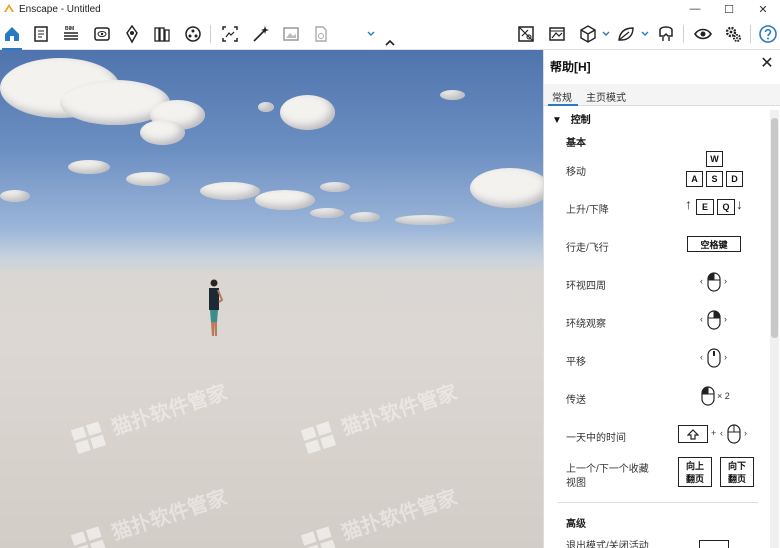 This screenshot has height=548, width=780. I want to click on vr-headset-button, so click(666, 34).